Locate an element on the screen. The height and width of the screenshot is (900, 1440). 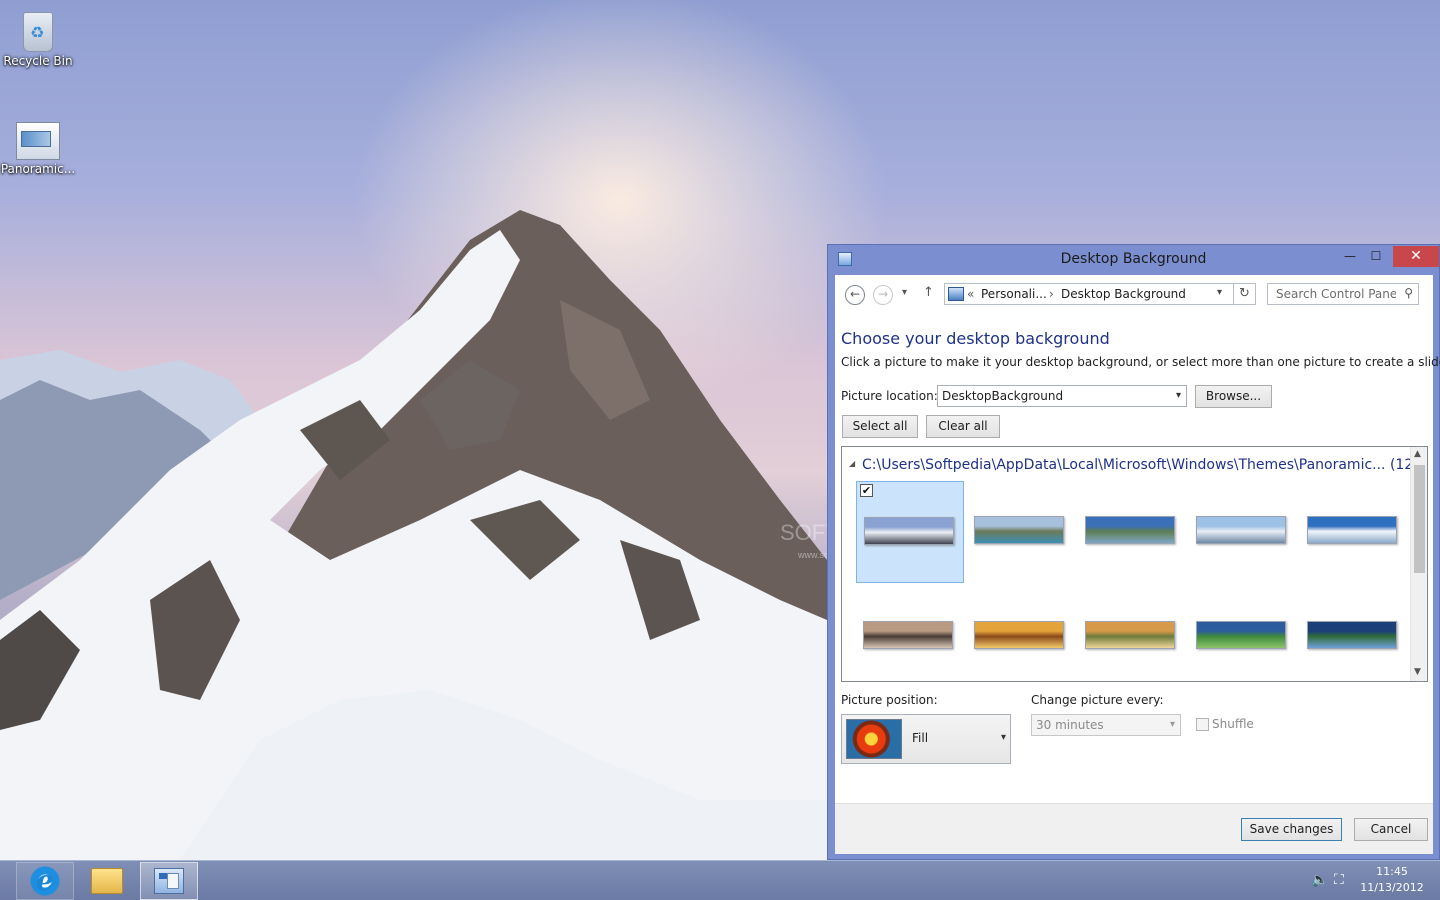
address-dropdown-button: ▾ is located at coordinates (1219, 292).